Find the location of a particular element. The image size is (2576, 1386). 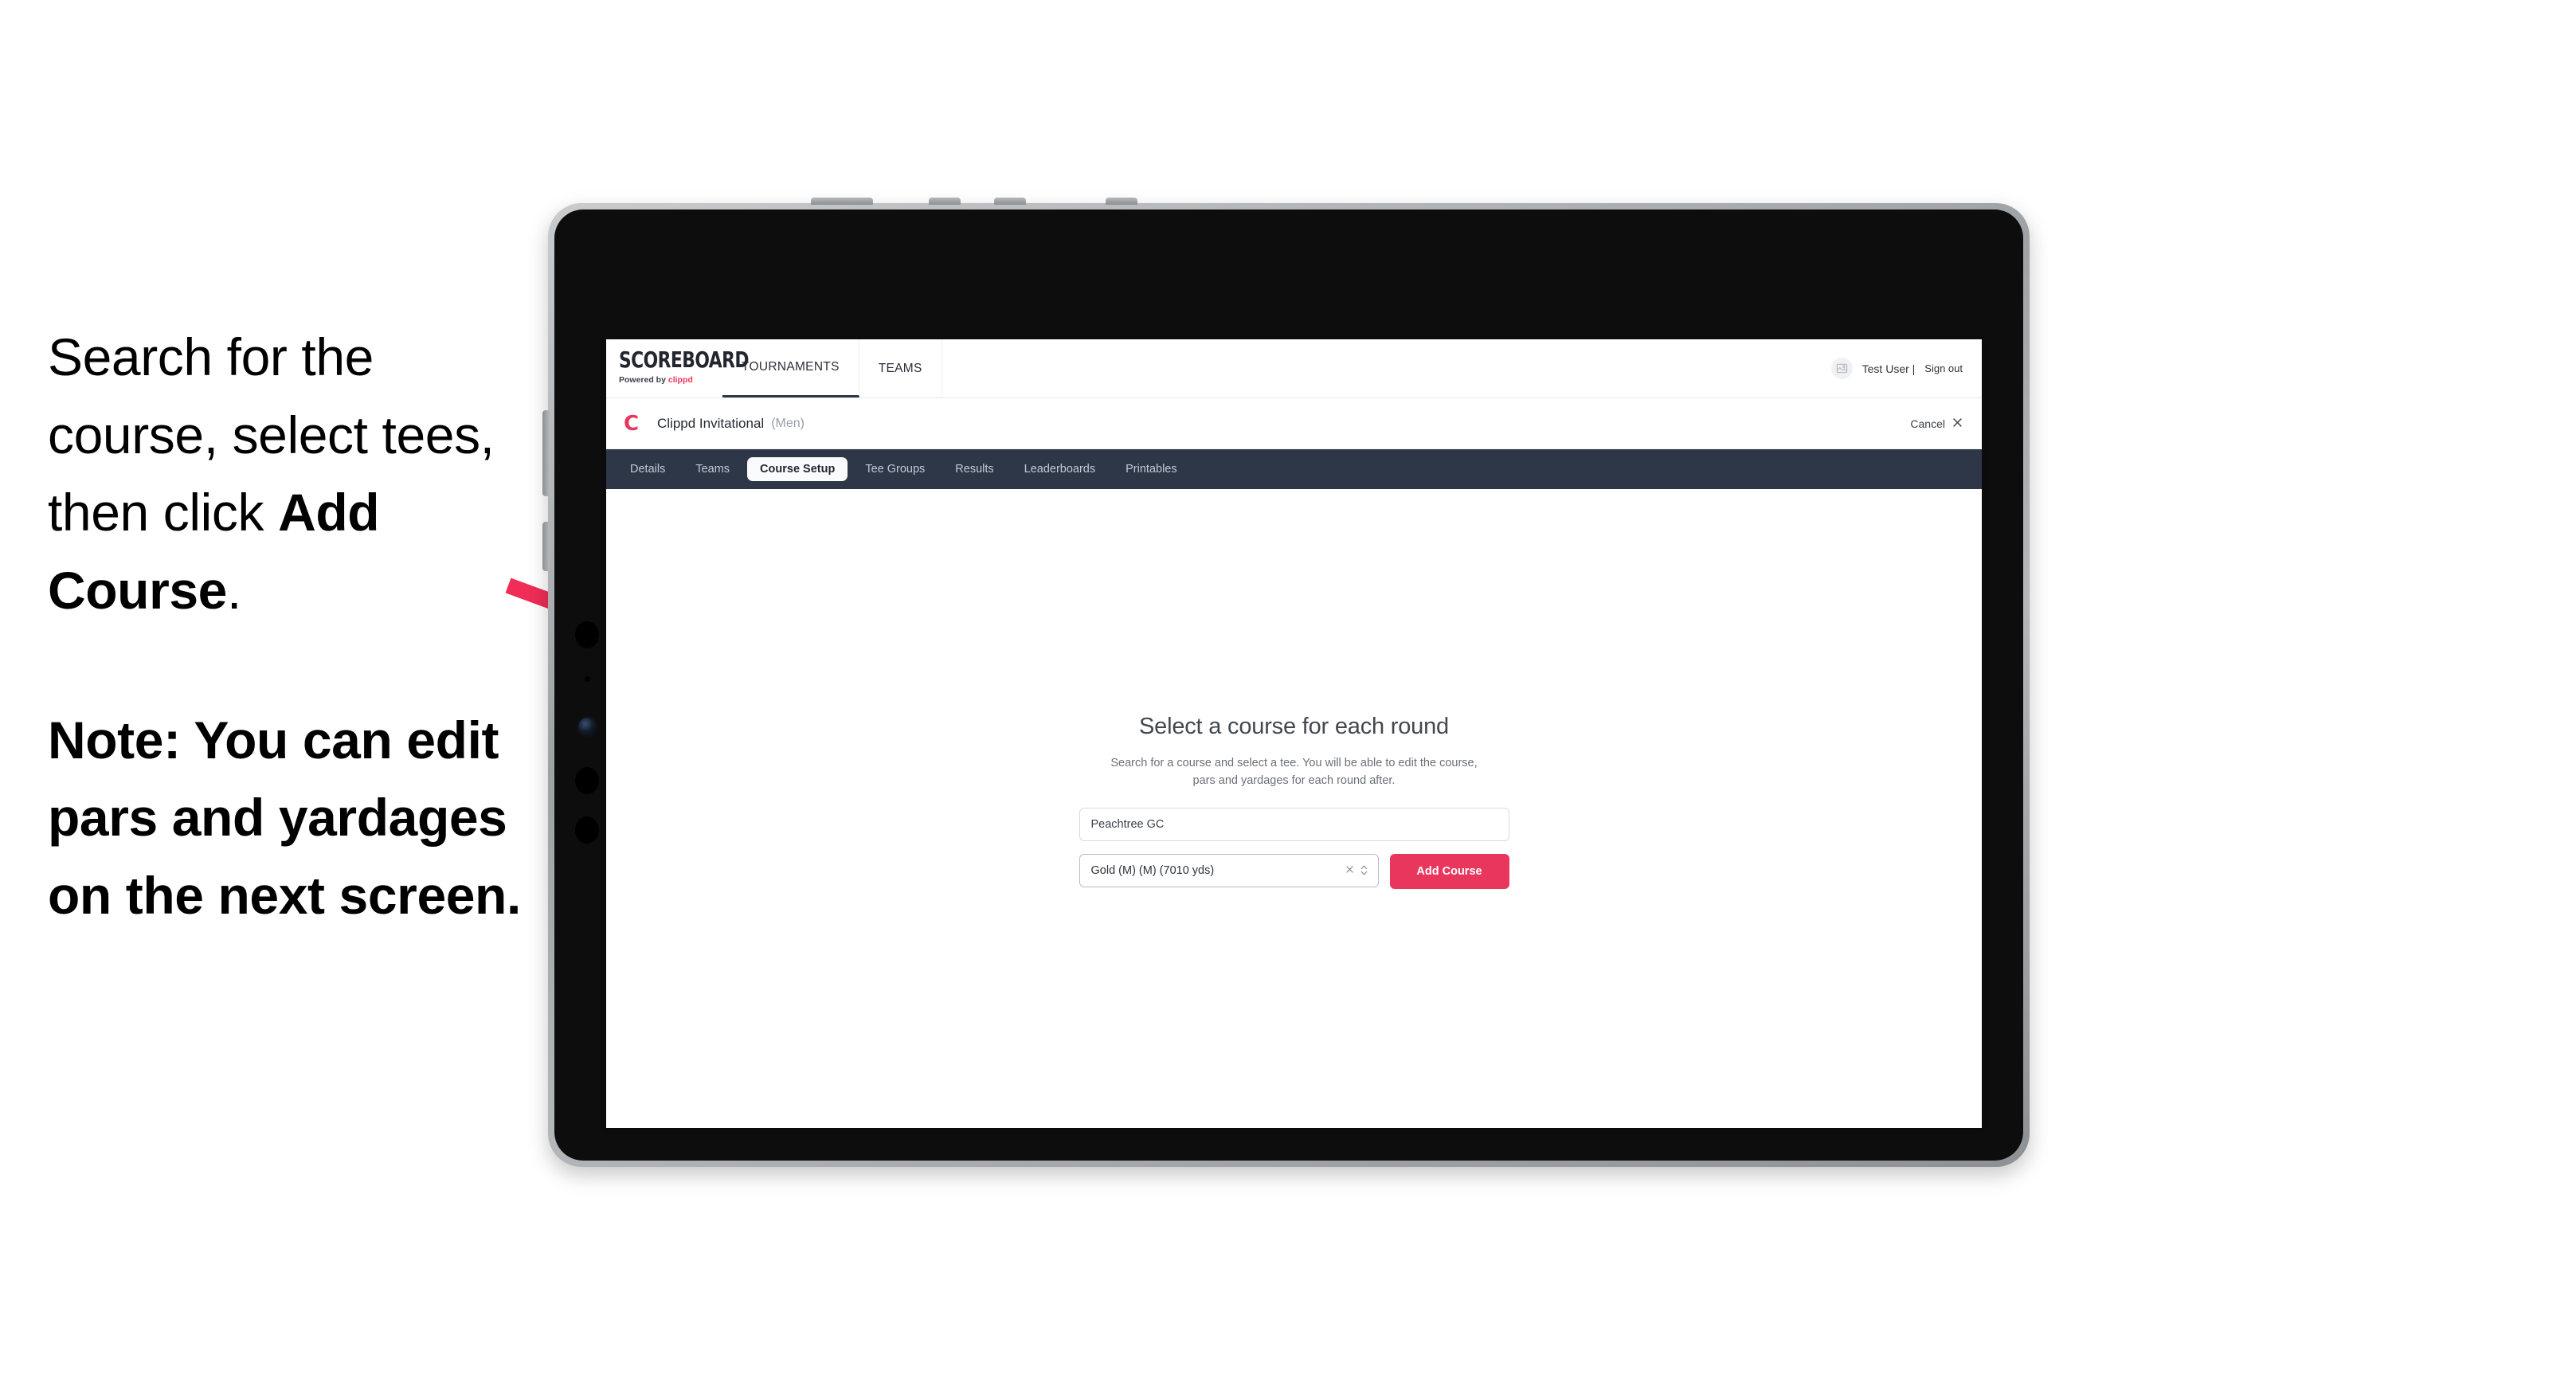

tee-select-value: Gold (M) (M) (7010 yds) is located at coordinates (1152, 870).